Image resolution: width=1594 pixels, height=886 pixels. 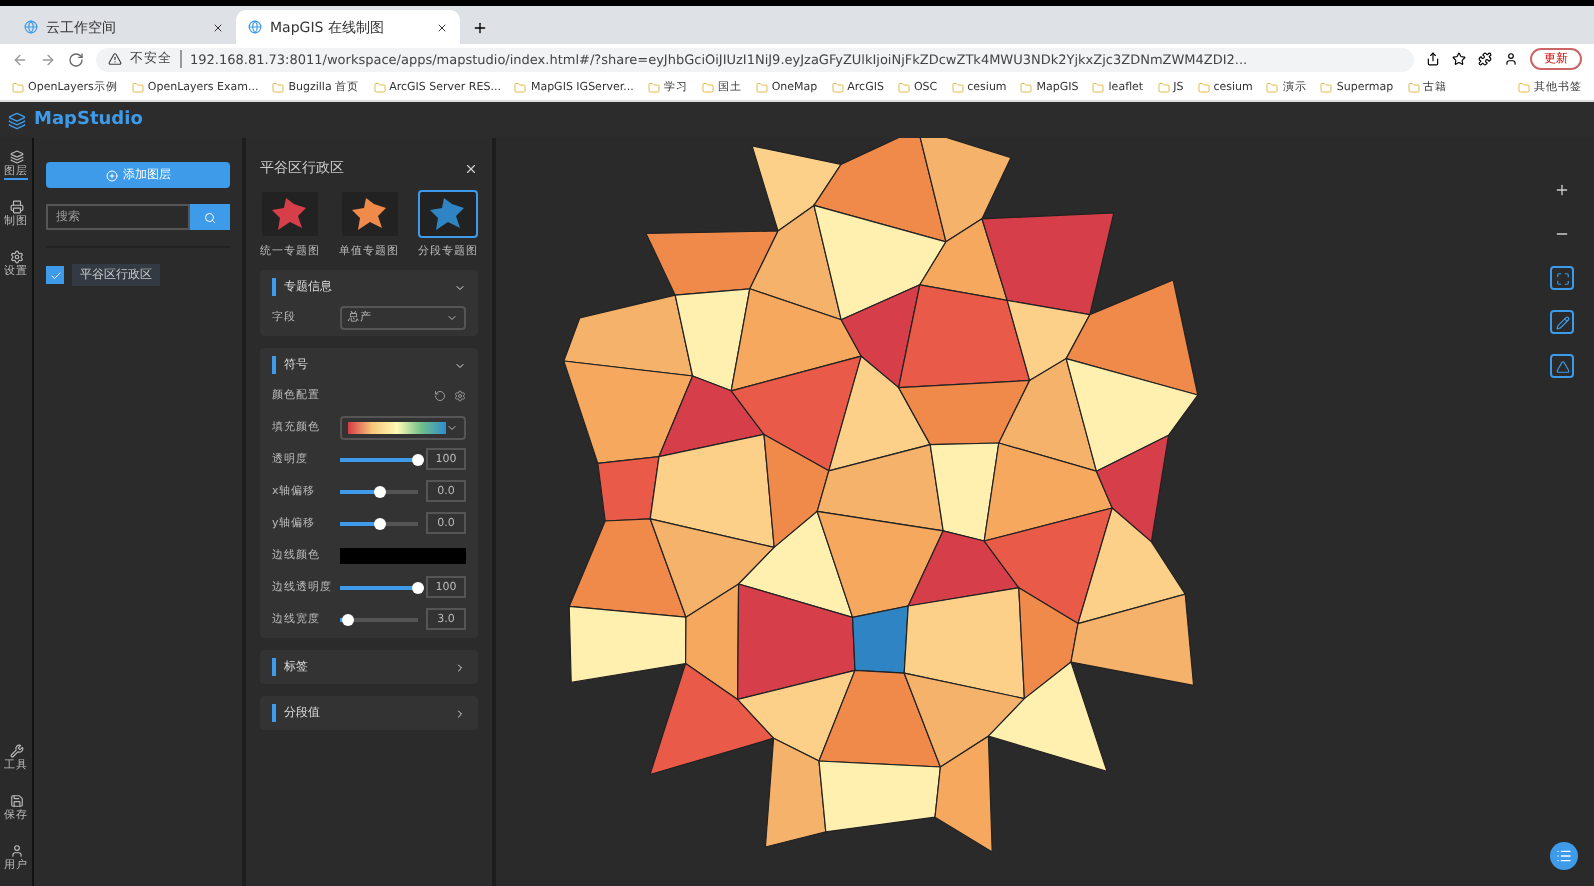 What do you see at coordinates (76, 59) in the screenshot?
I see `reload-icon` at bounding box center [76, 59].